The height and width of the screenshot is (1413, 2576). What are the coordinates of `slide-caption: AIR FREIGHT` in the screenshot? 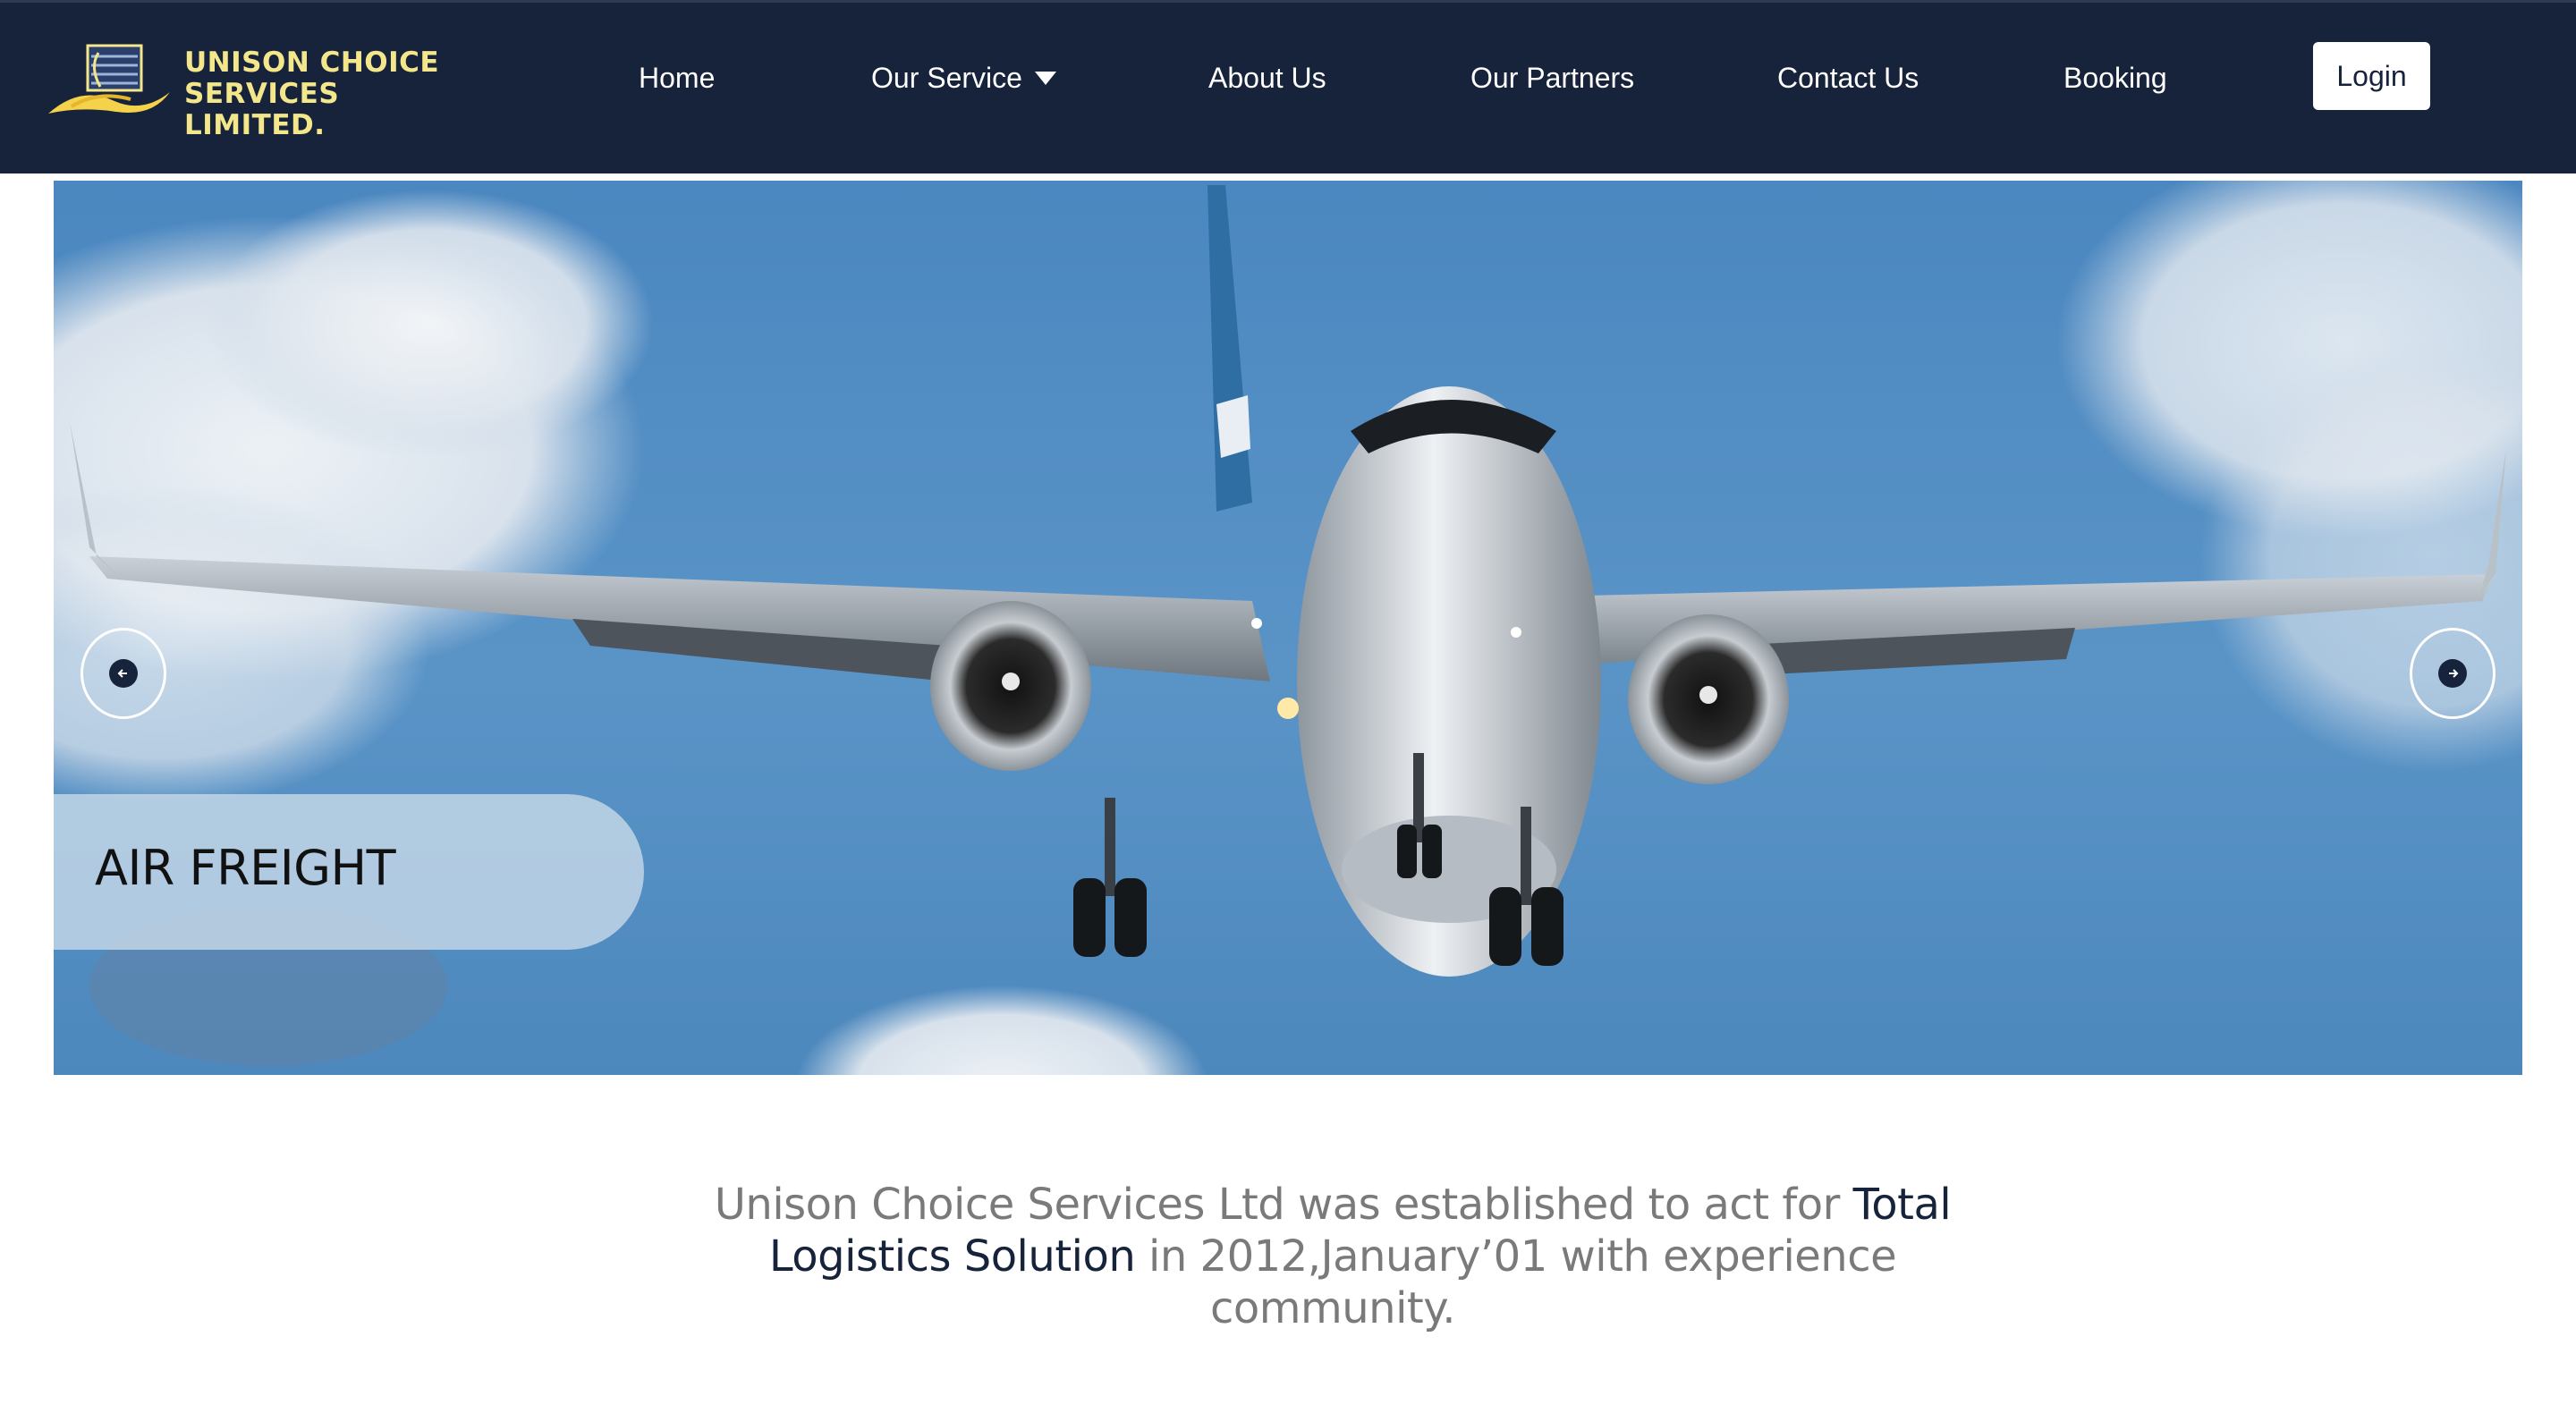 It's located at (349, 872).